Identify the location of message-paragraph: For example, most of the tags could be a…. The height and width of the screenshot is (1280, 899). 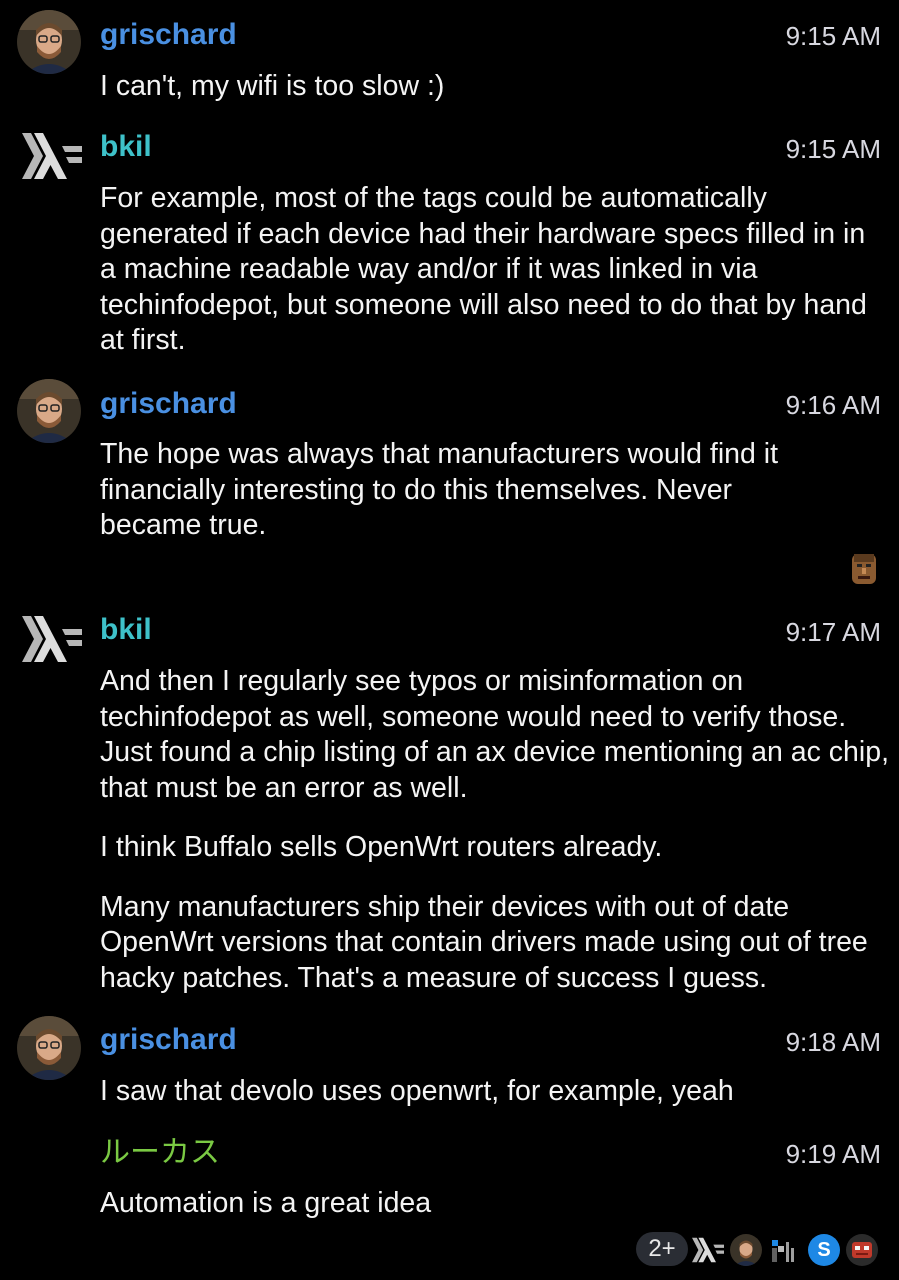
(483, 269).